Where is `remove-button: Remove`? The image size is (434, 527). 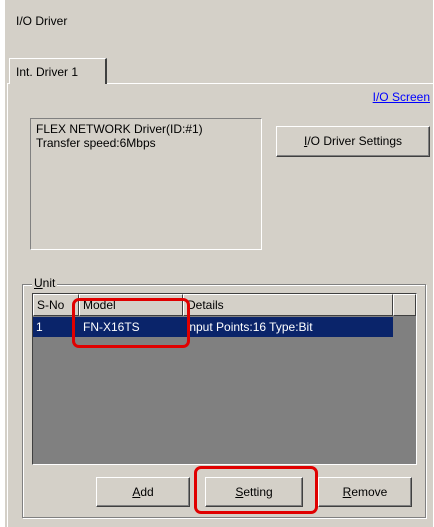
remove-button: Remove is located at coordinates (365, 492).